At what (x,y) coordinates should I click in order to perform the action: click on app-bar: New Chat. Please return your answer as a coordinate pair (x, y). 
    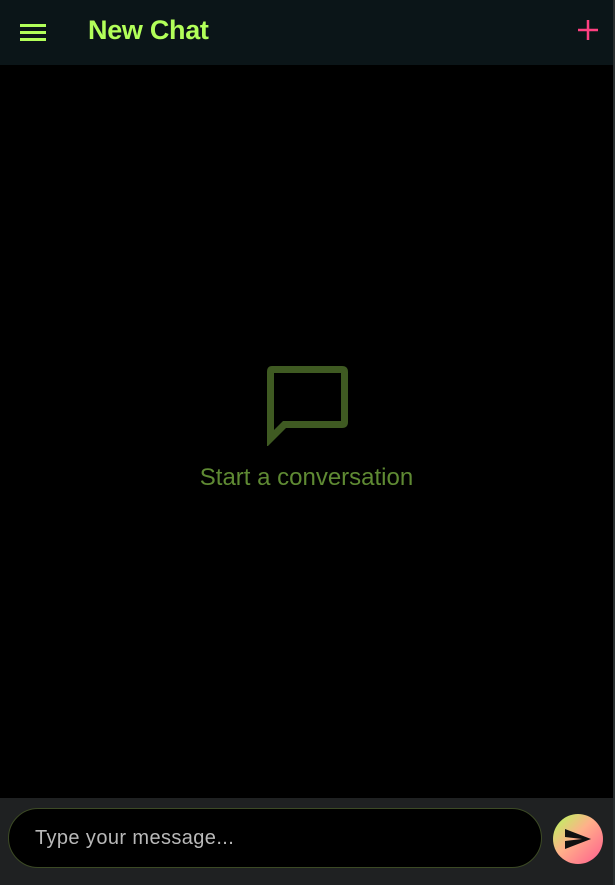
    Looking at the image, I should click on (306, 32).